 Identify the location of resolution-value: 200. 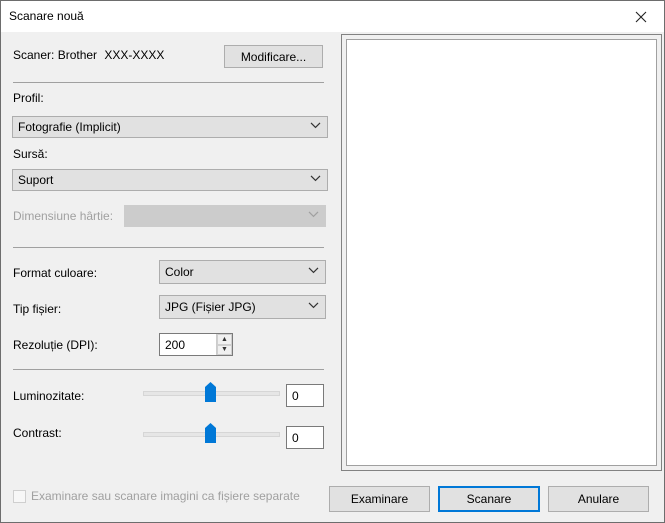
(175, 344).